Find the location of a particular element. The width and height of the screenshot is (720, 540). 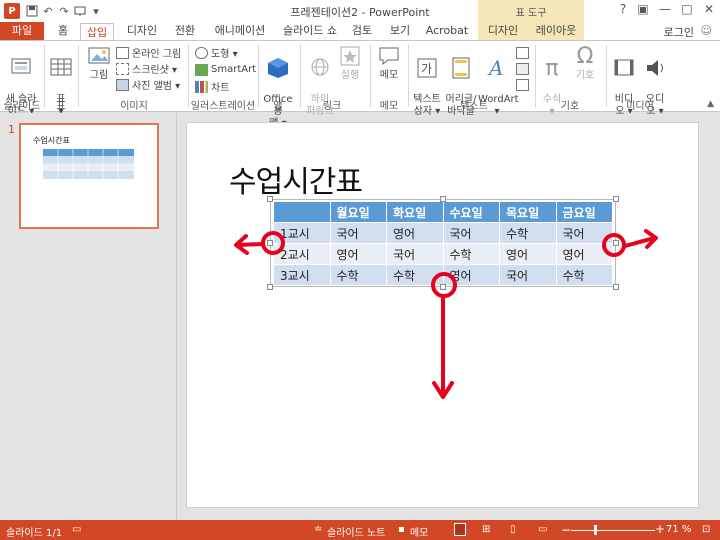

zoom-out-button: − is located at coordinates (566, 530).